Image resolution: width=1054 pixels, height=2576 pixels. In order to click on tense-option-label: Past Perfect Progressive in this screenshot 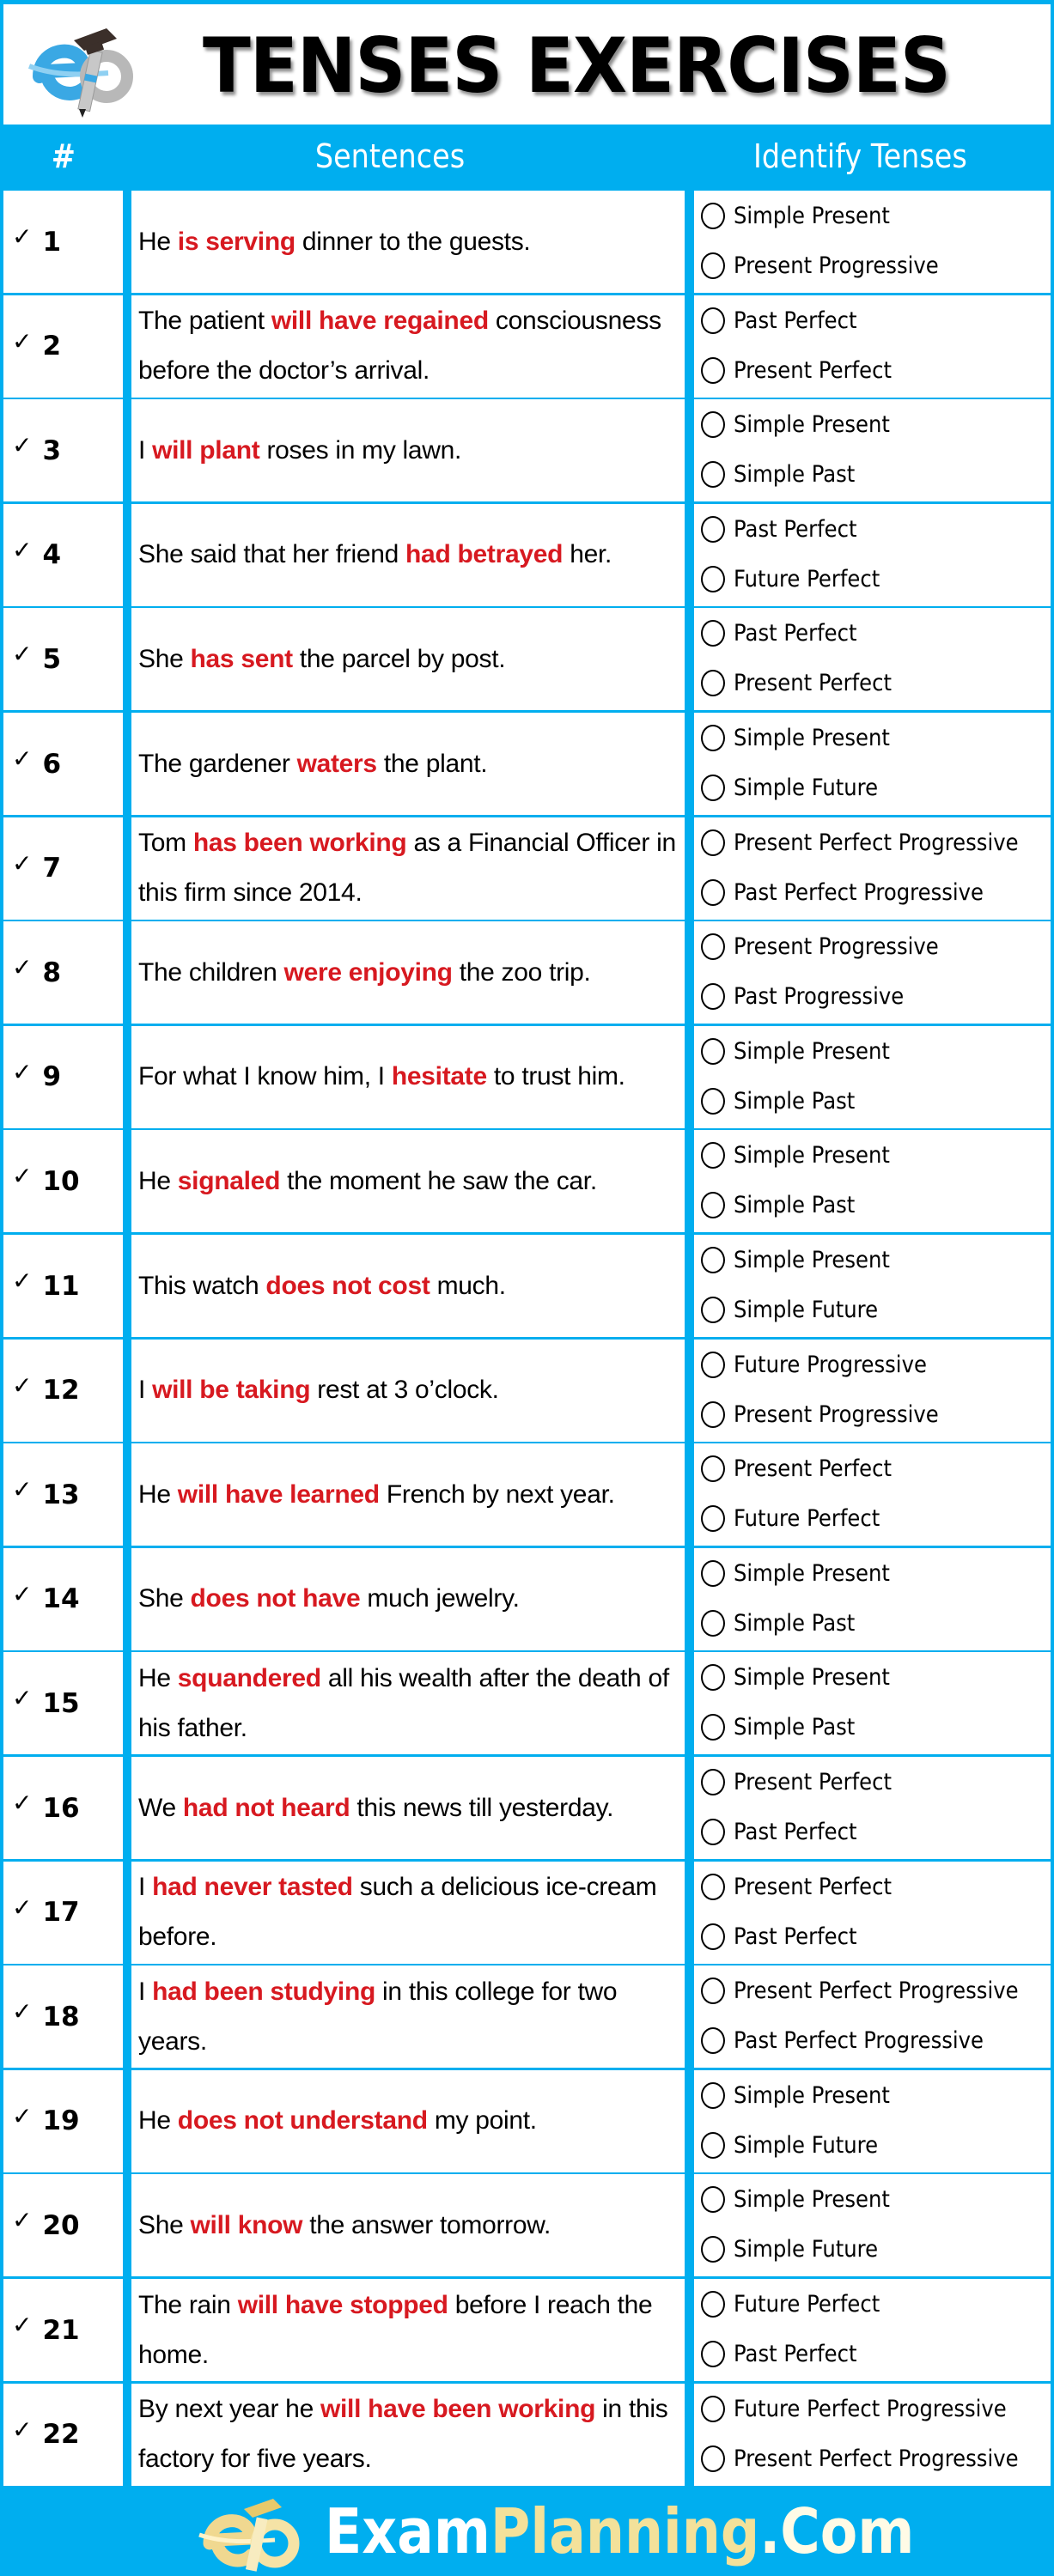, I will do `click(859, 892)`.